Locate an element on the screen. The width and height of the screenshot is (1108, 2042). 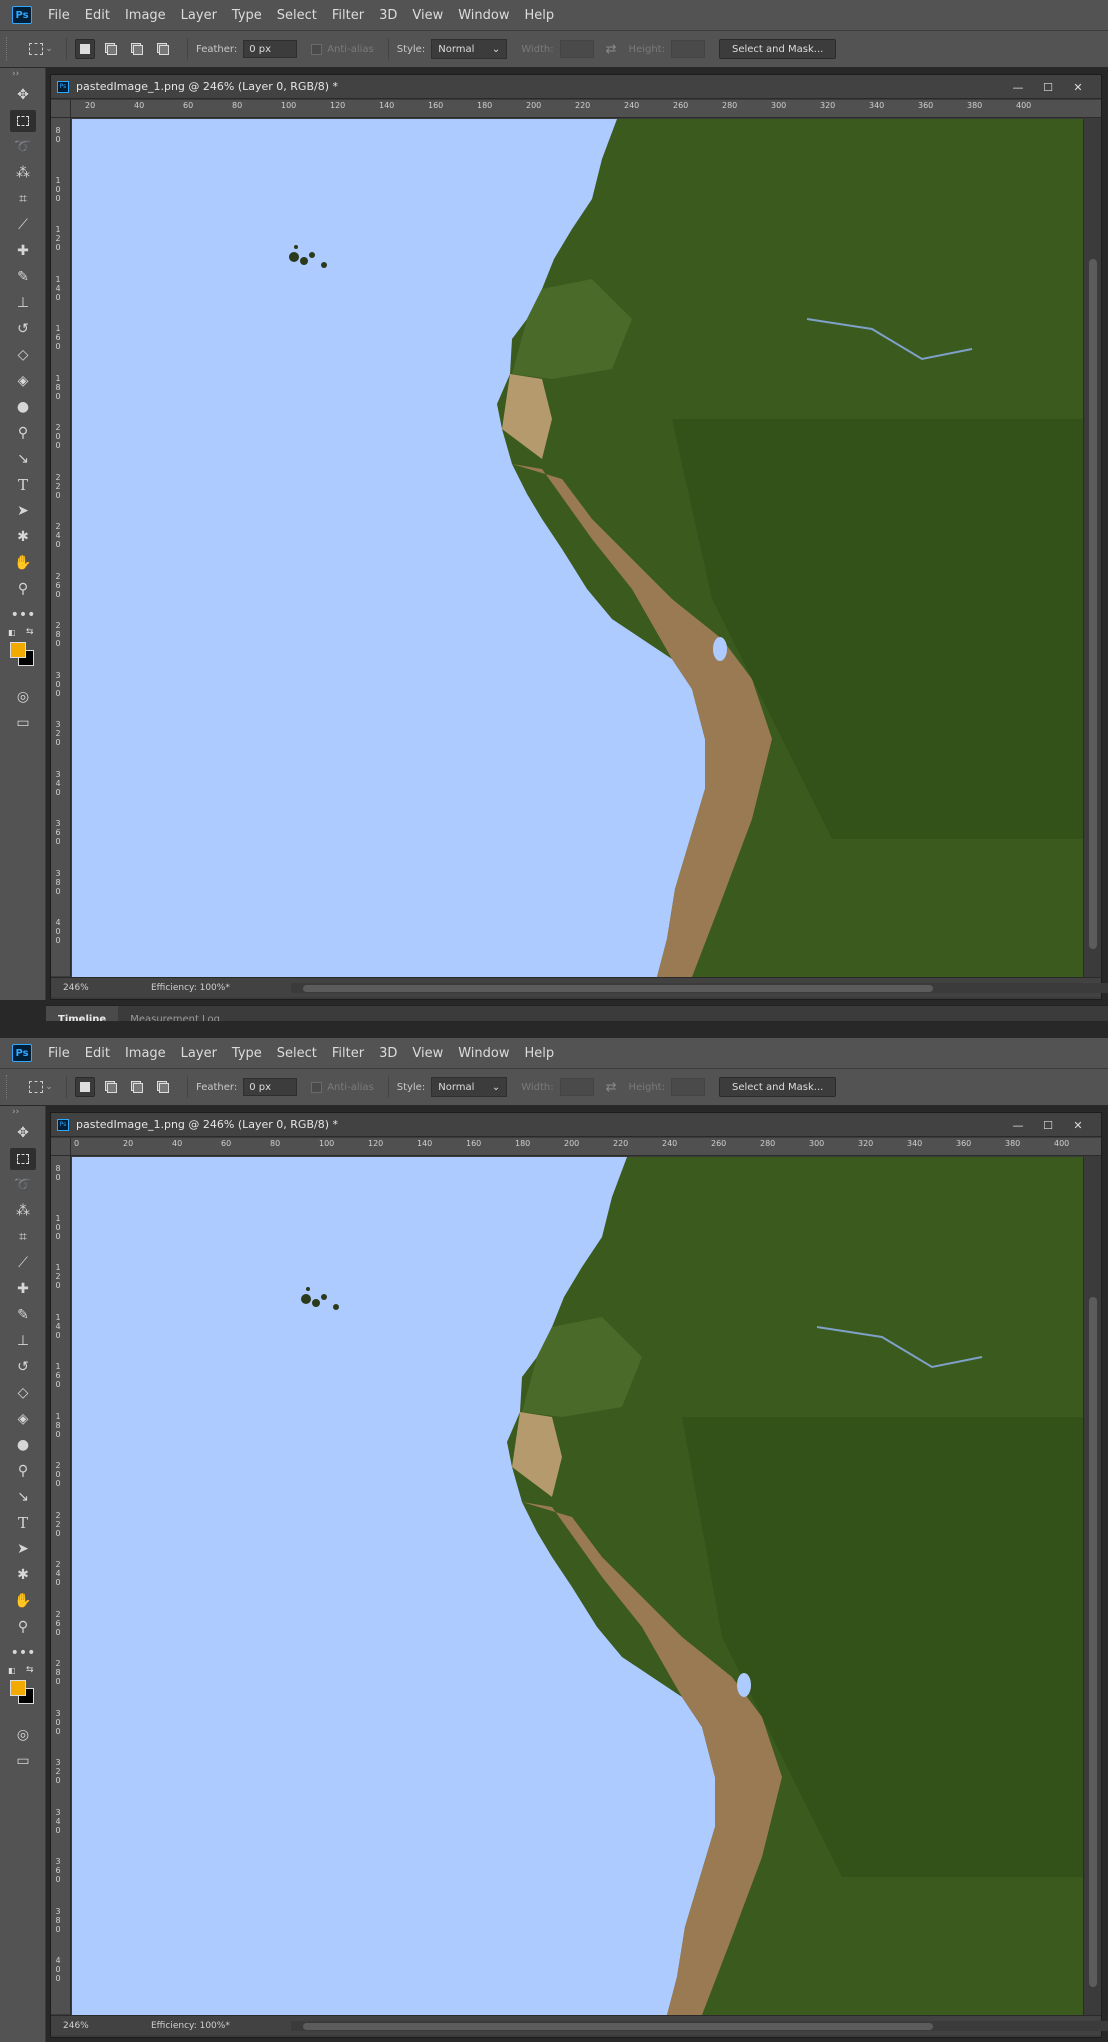
clone-stamp-tool: ⊥ is located at coordinates (23, 303).